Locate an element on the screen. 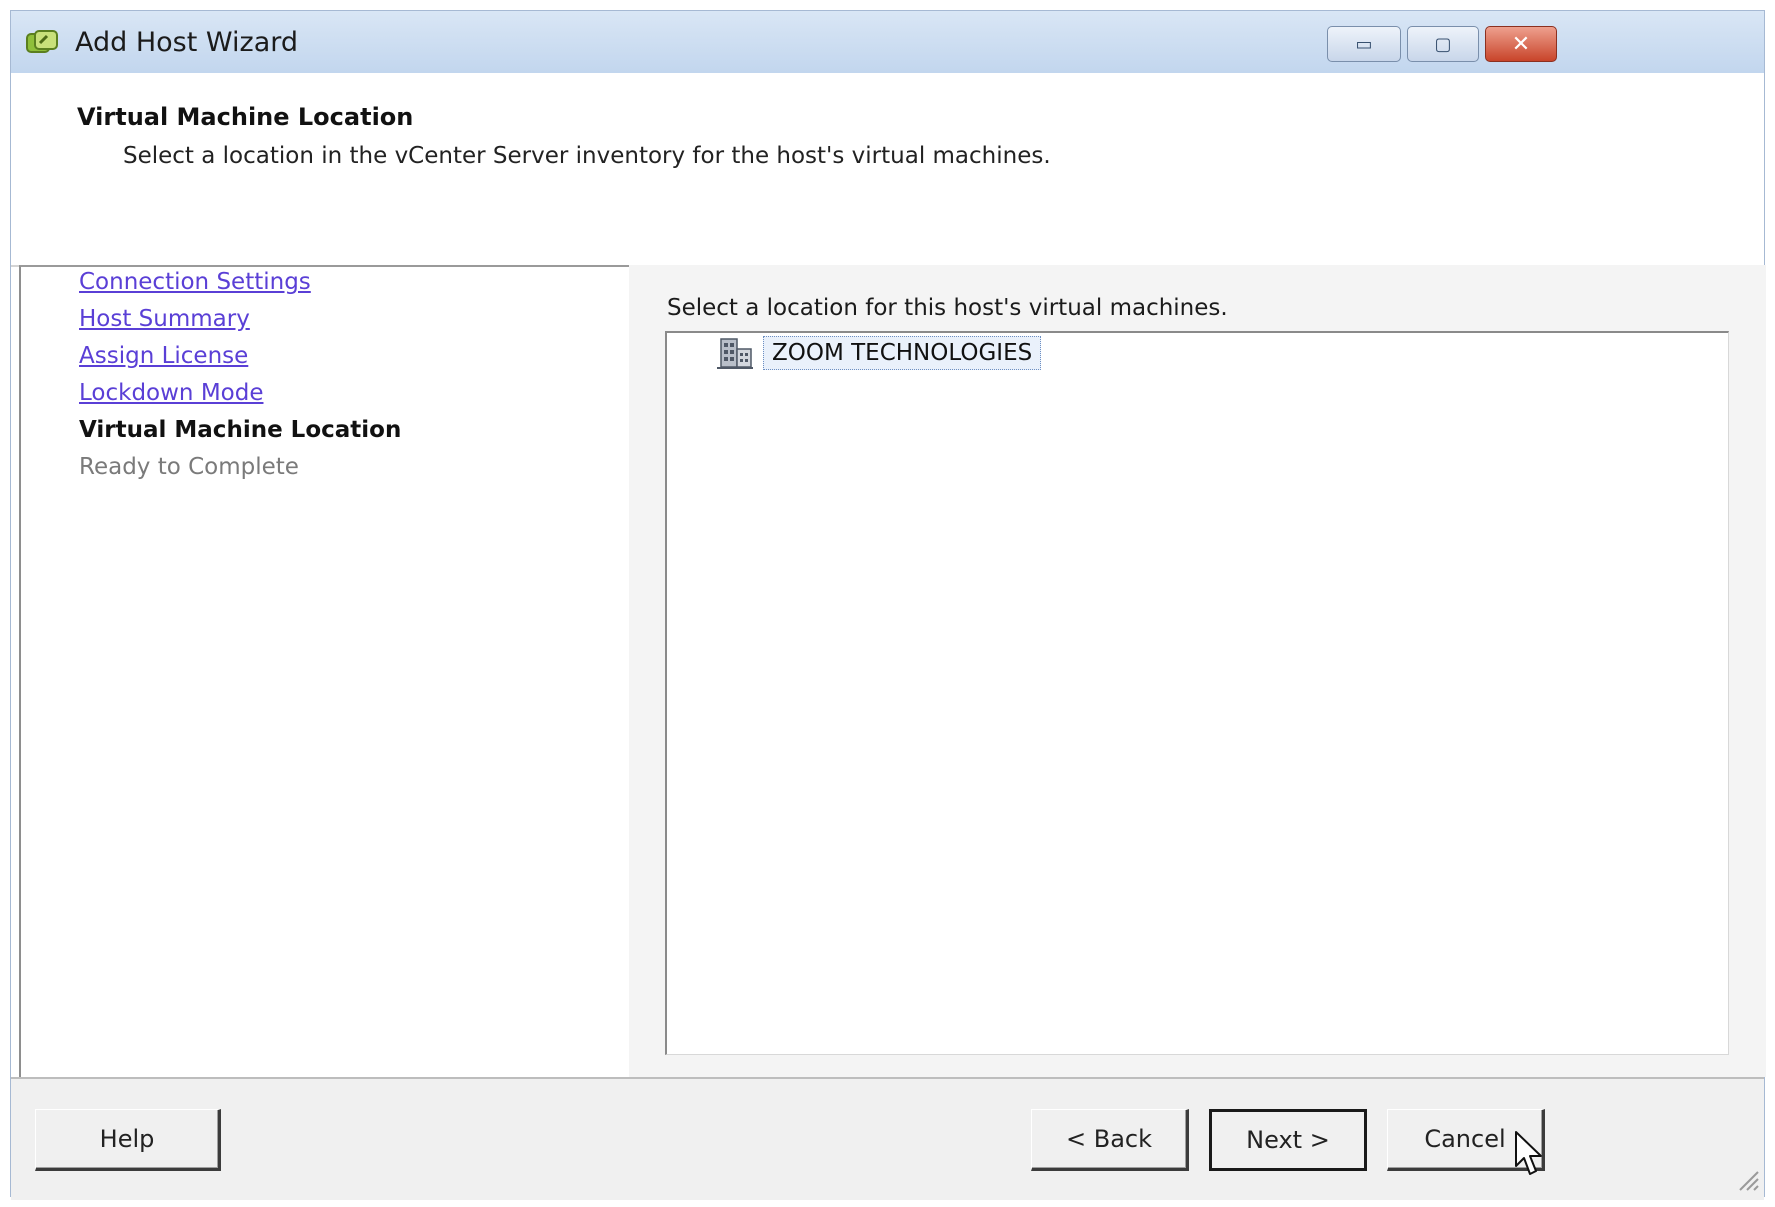 The image size is (1775, 1207). tree-item-label: ZOOM TECHNOLOGIES is located at coordinates (902, 353).